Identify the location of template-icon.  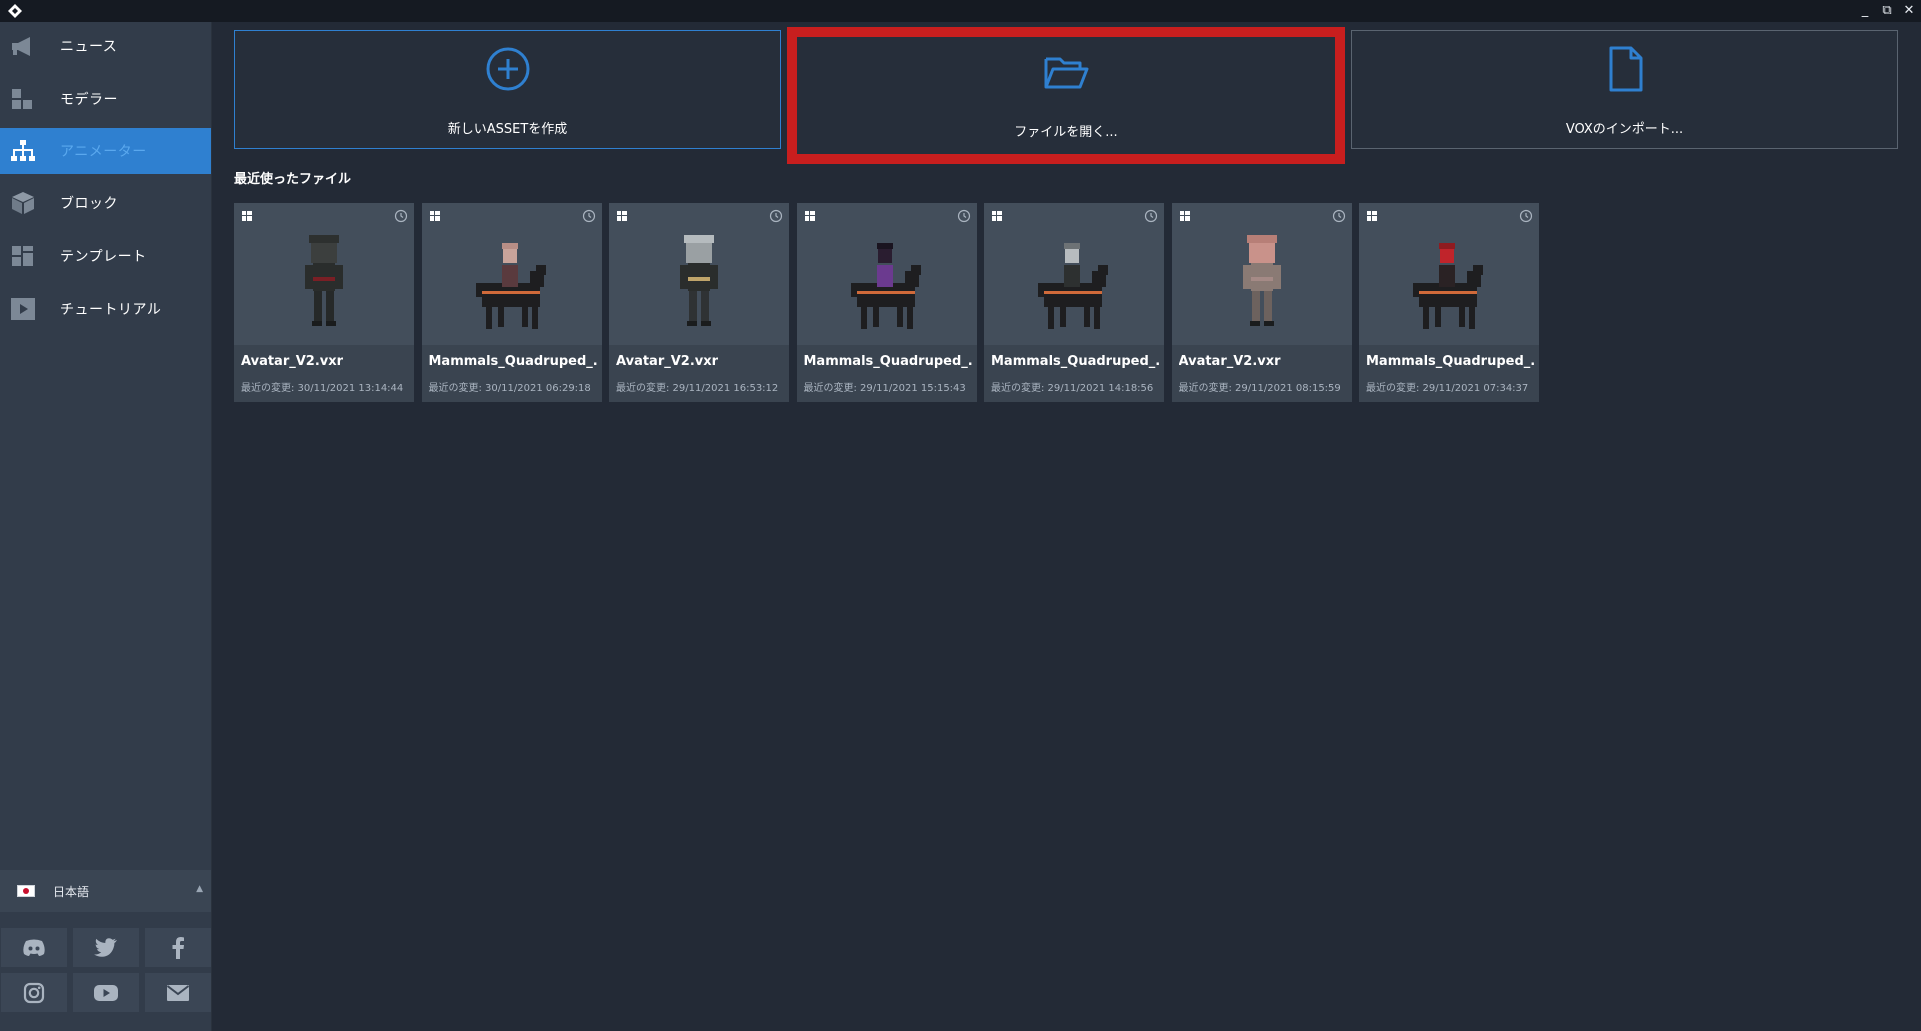
(22, 256).